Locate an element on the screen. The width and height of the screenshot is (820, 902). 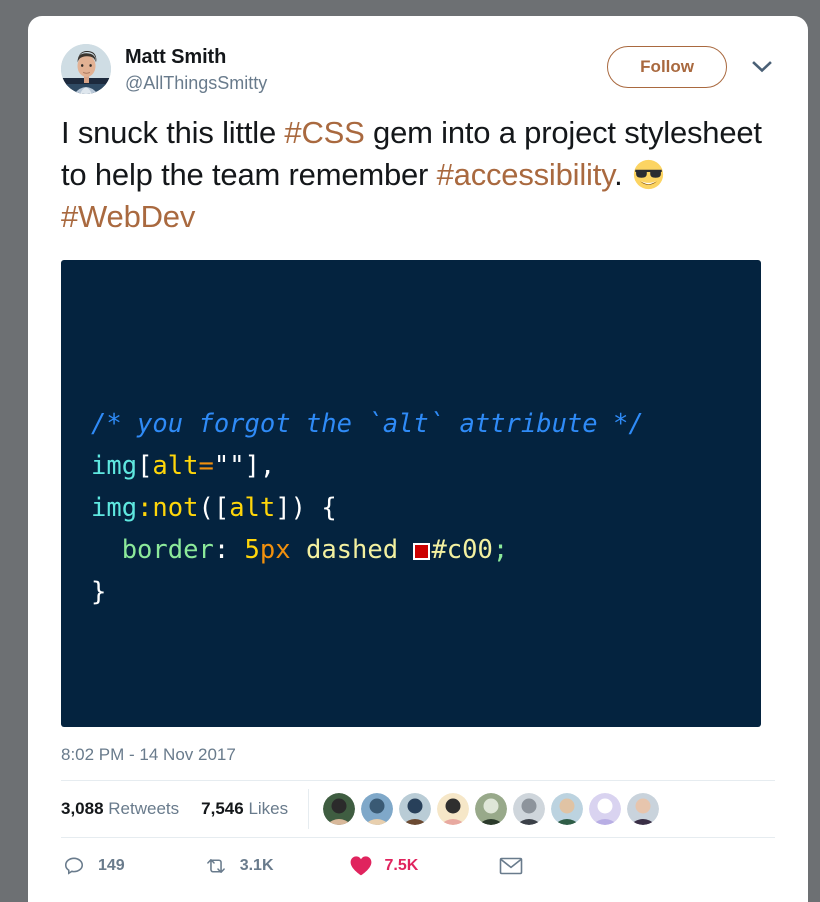
code-line-3: img:not([alt]) { is located at coordinates (367, 508).